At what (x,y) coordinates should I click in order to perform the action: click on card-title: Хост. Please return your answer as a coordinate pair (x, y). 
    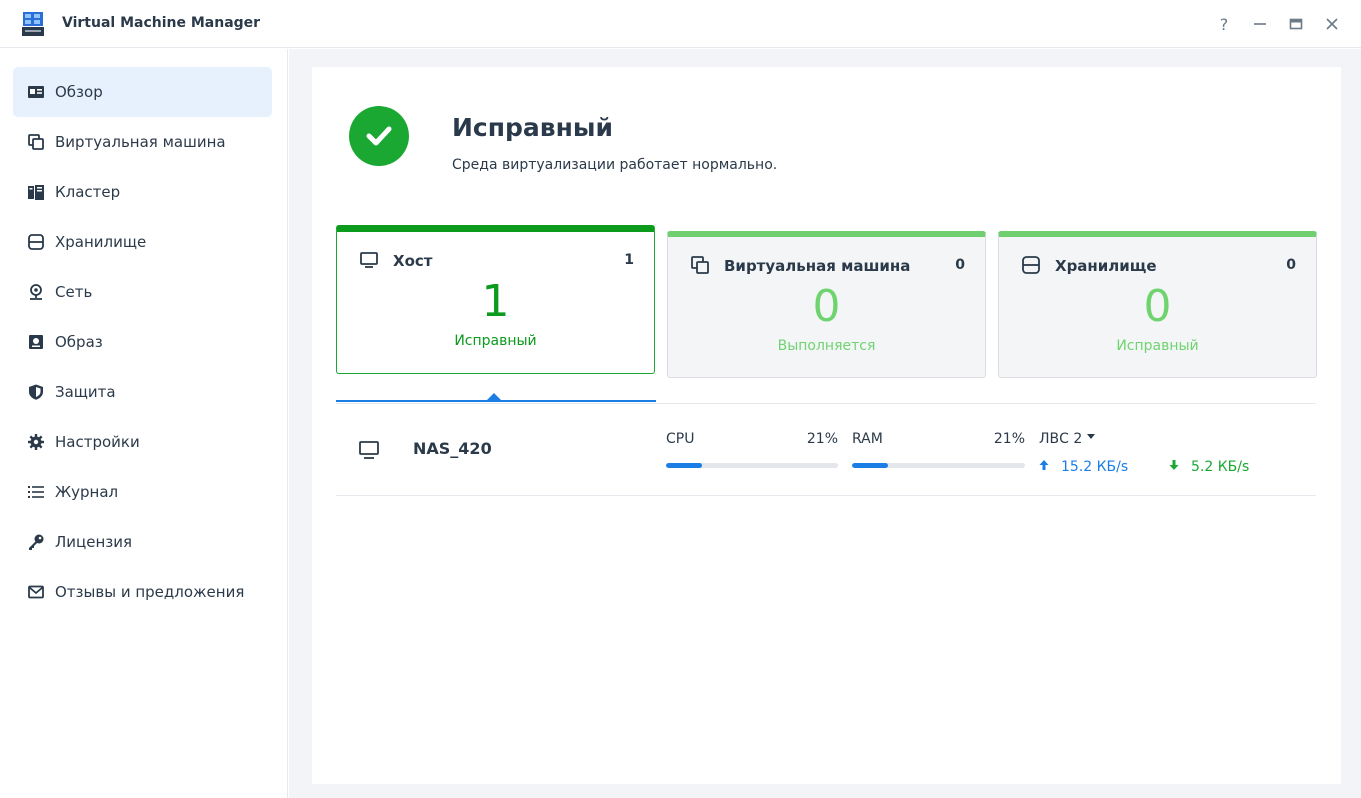
    Looking at the image, I should click on (413, 261).